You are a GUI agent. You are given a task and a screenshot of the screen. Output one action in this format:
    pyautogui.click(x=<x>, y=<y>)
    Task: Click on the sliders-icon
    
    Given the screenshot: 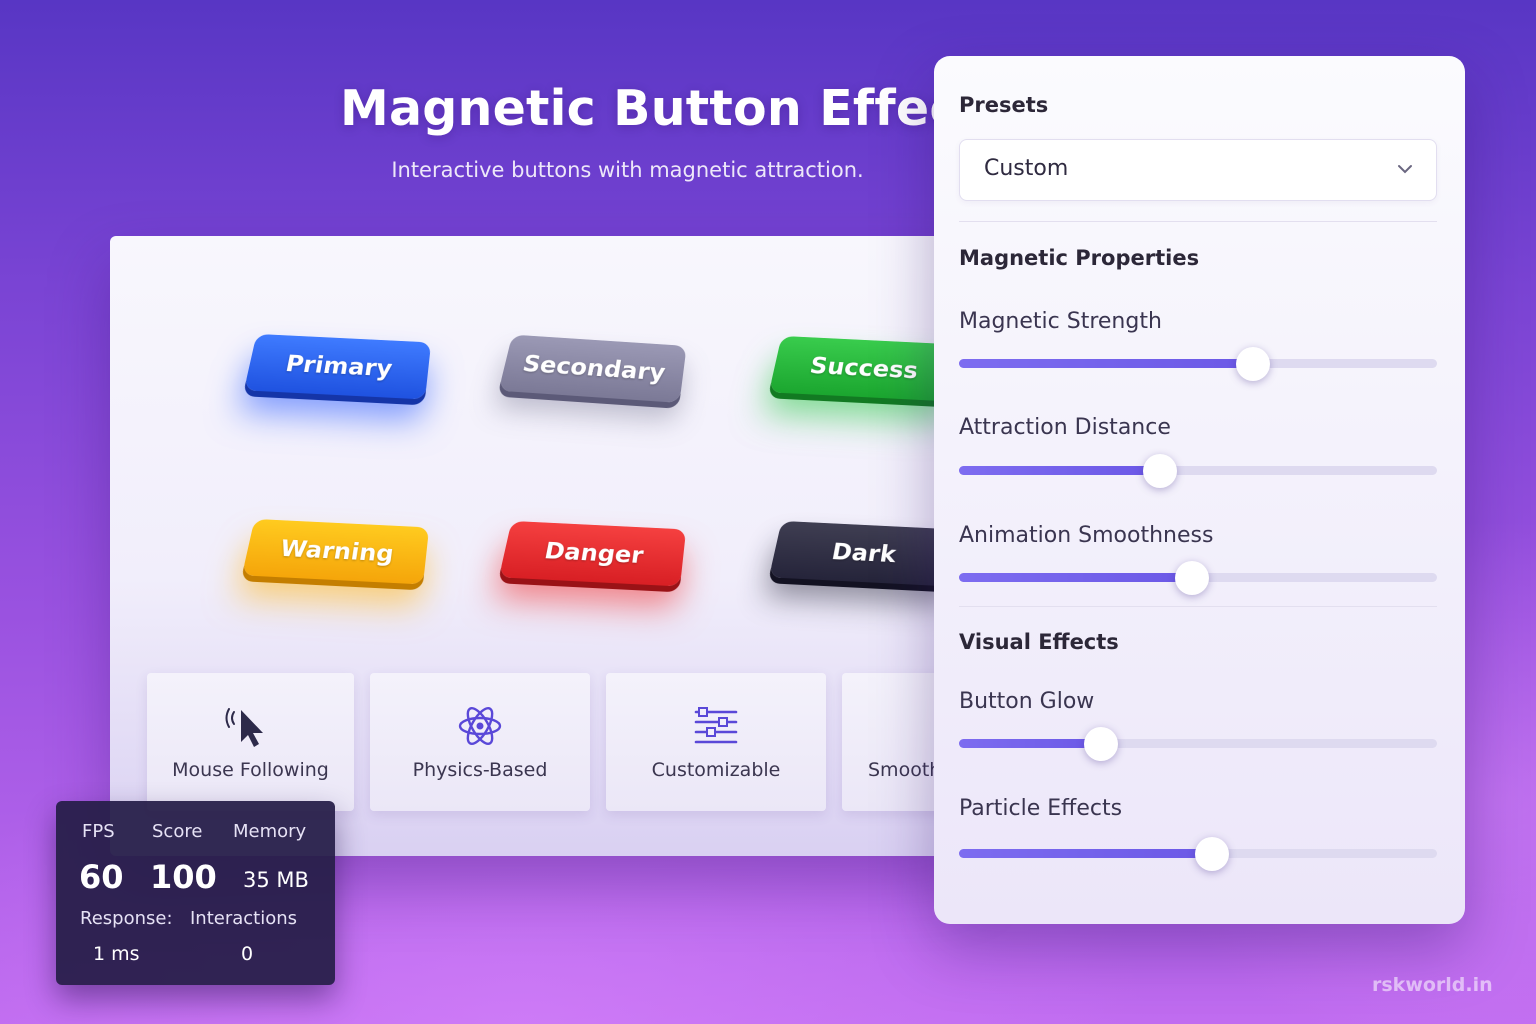 What is the action you would take?
    pyautogui.click(x=716, y=726)
    